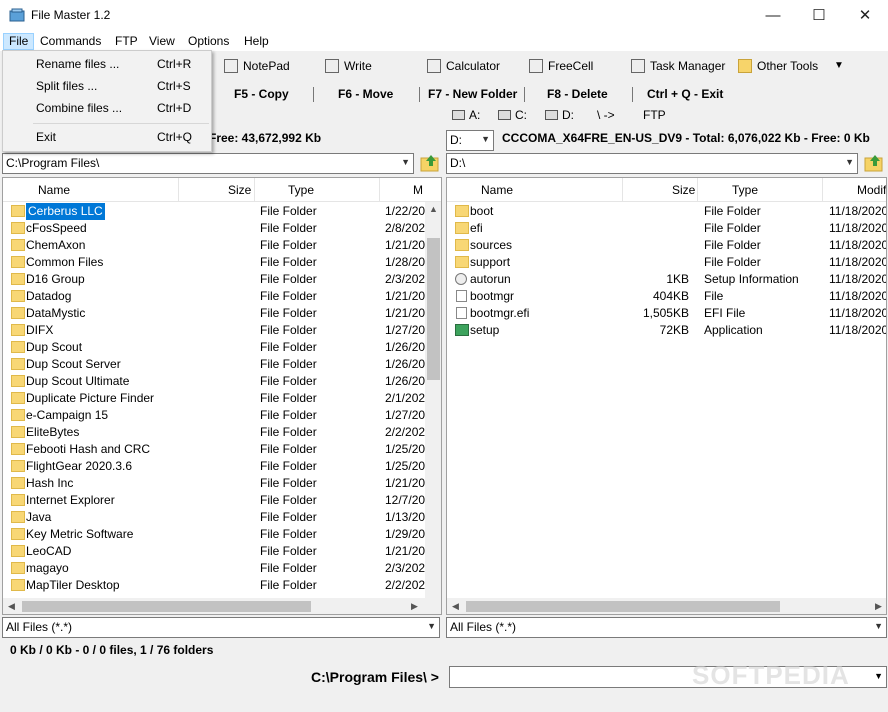  I want to click on table-row: MapTiler Desktop File Folder 2/2/202, so click(222, 585).